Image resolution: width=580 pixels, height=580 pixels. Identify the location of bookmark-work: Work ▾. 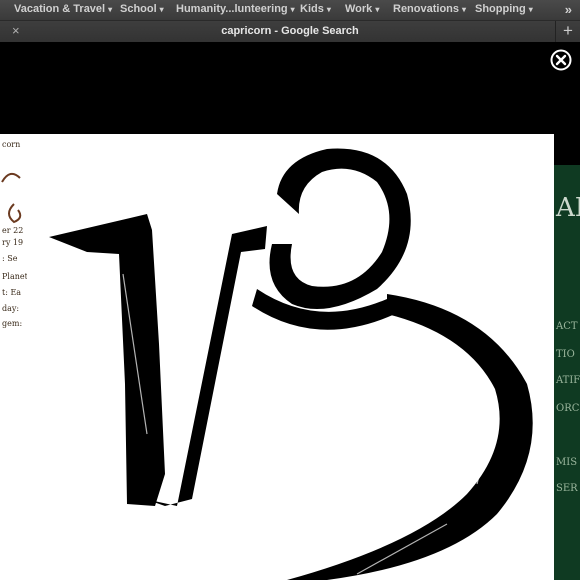
(362, 9).